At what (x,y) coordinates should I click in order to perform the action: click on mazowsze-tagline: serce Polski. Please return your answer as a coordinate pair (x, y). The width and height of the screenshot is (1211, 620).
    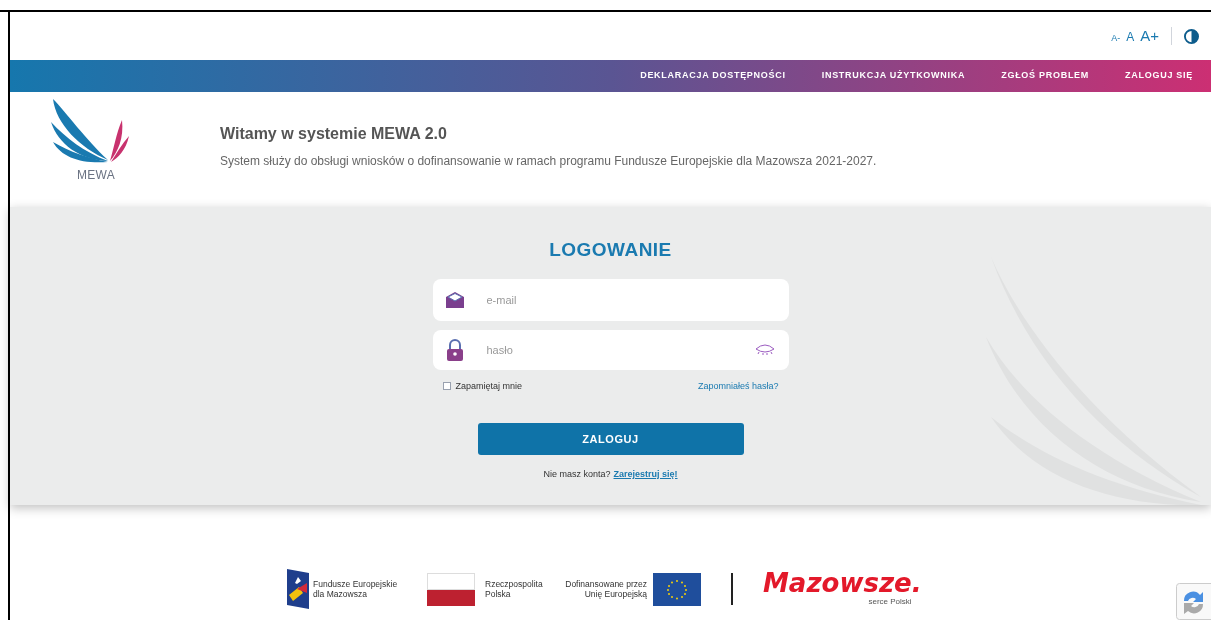
    Looking at the image, I should click on (890, 602).